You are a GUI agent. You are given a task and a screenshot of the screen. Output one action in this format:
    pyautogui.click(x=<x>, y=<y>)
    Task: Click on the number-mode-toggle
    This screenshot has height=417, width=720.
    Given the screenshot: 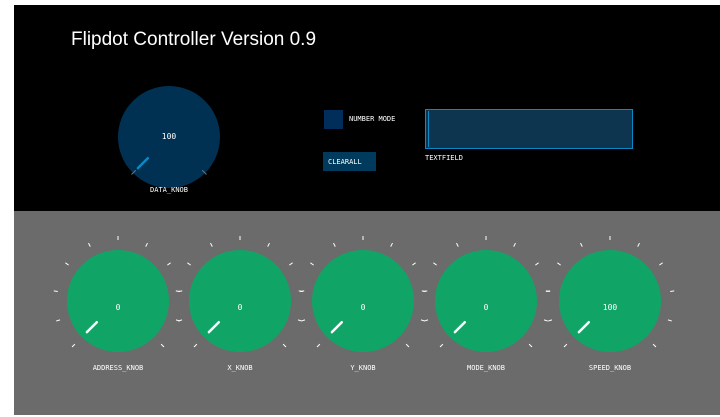 What is the action you would take?
    pyautogui.click(x=333, y=119)
    